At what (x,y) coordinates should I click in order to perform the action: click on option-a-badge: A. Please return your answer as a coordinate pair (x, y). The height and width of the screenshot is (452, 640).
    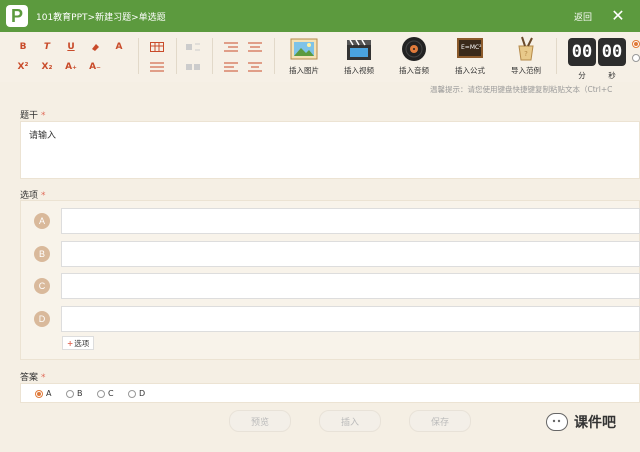
    Looking at the image, I should click on (42, 221).